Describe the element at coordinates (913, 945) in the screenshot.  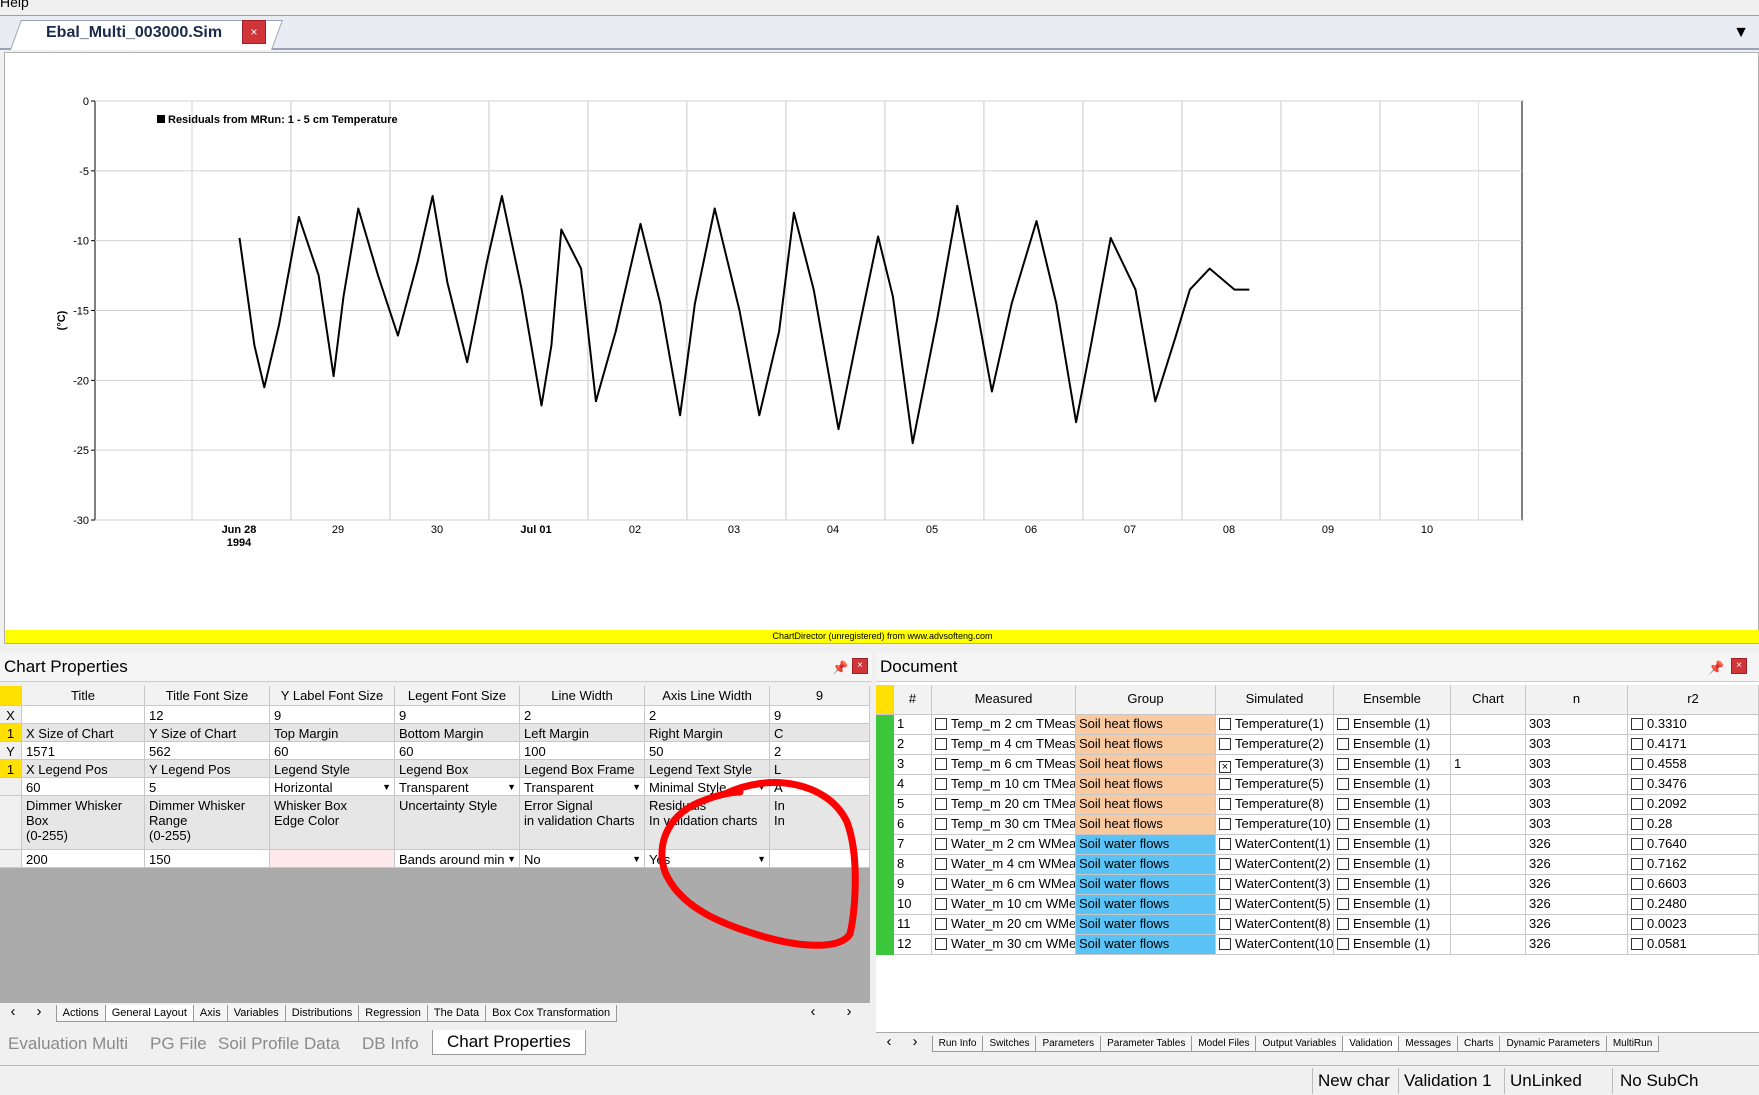
I see `table-cell: 12` at that location.